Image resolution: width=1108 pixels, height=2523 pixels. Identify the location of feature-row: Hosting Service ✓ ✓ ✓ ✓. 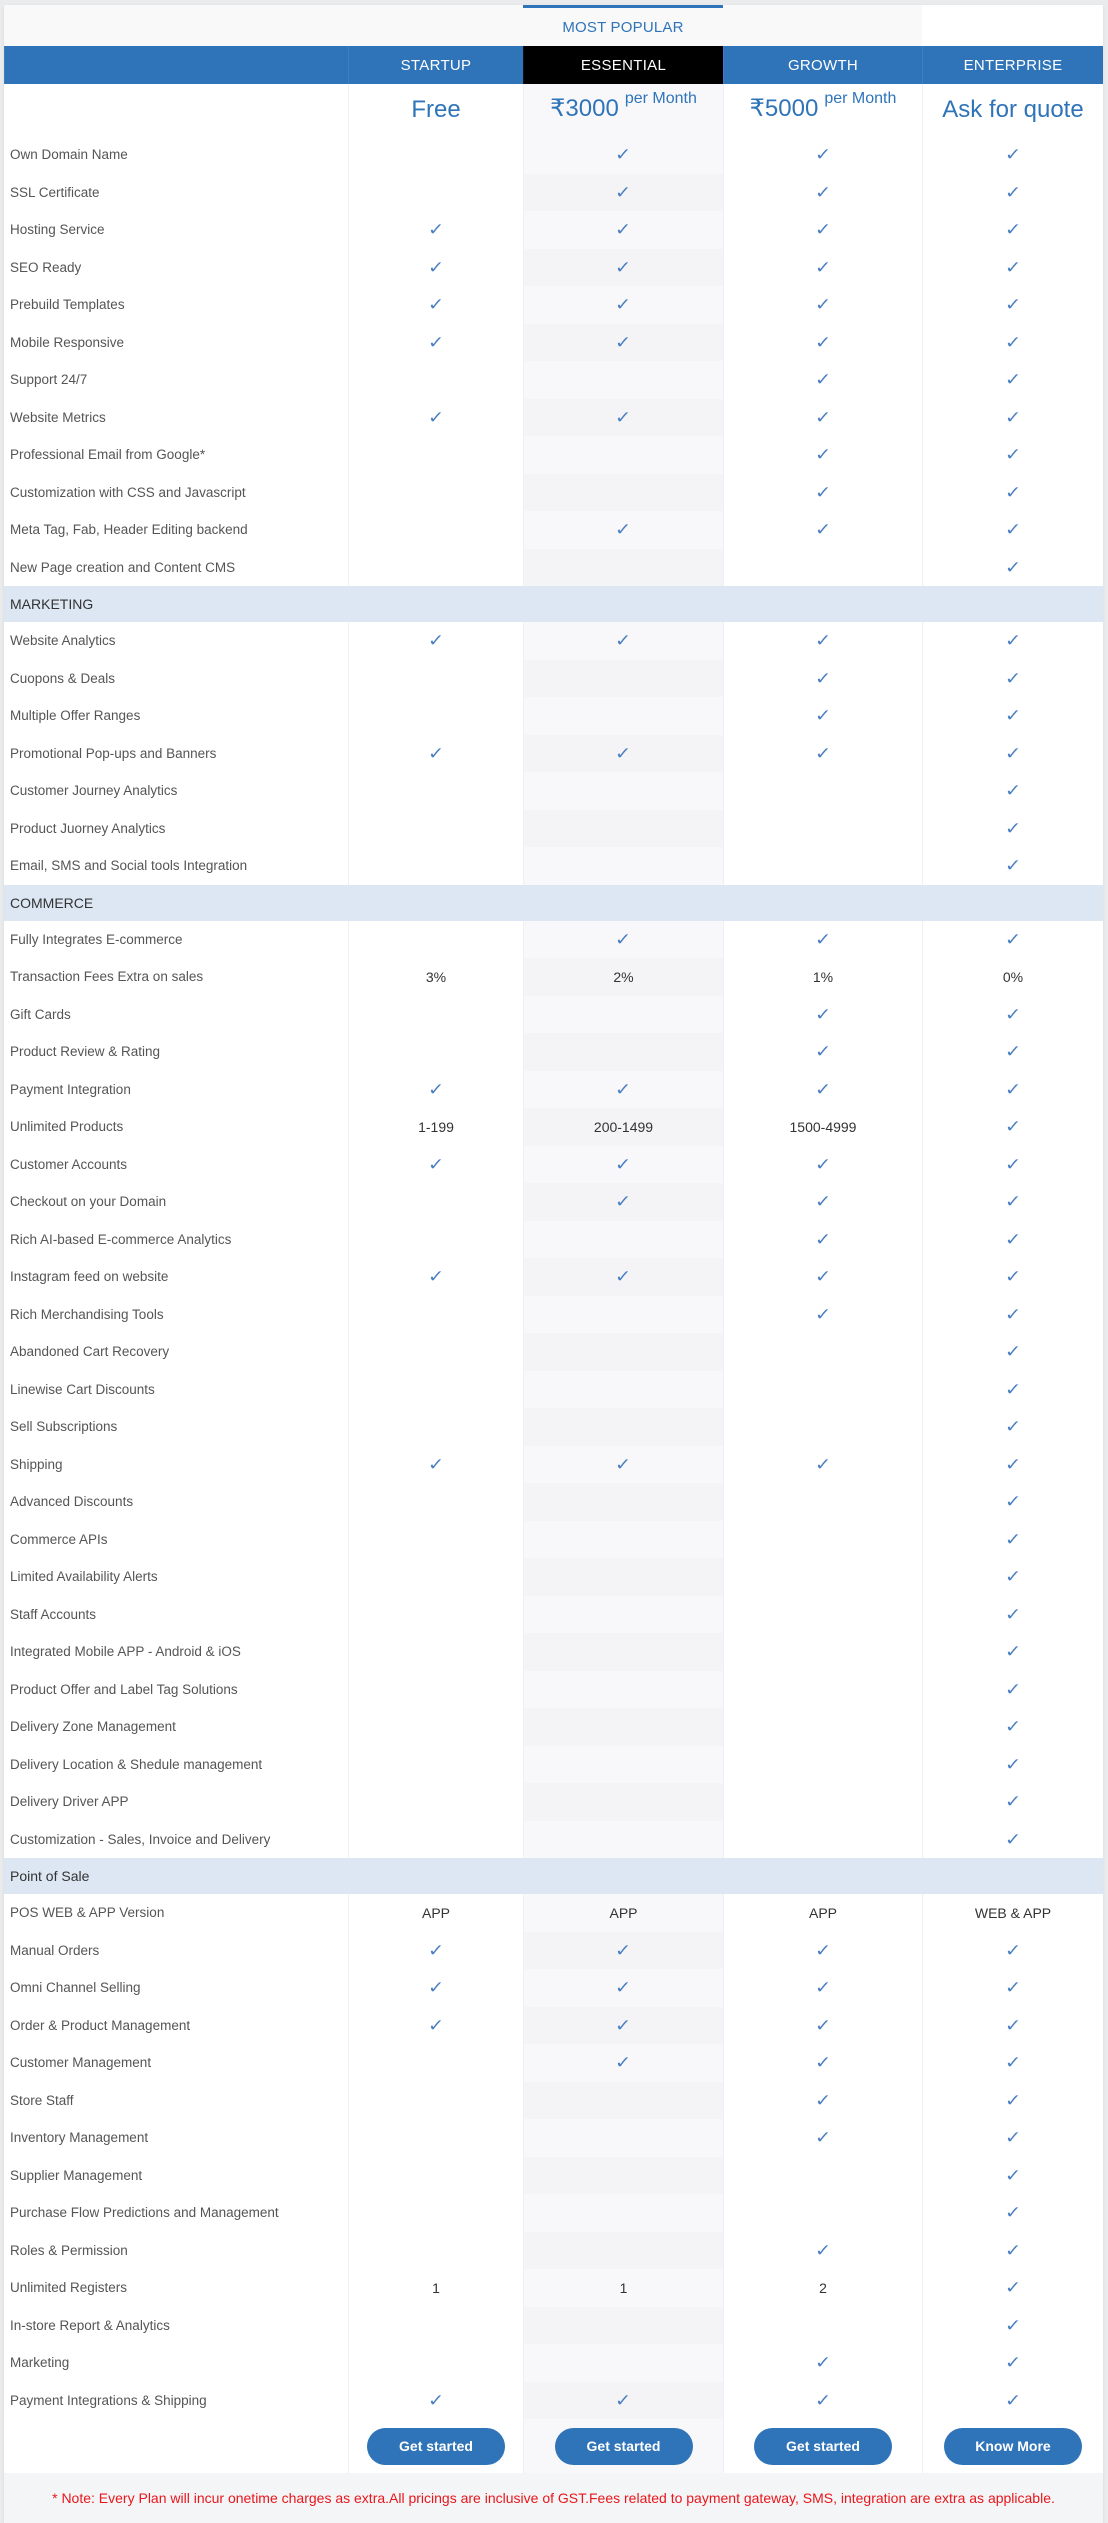
(553, 230).